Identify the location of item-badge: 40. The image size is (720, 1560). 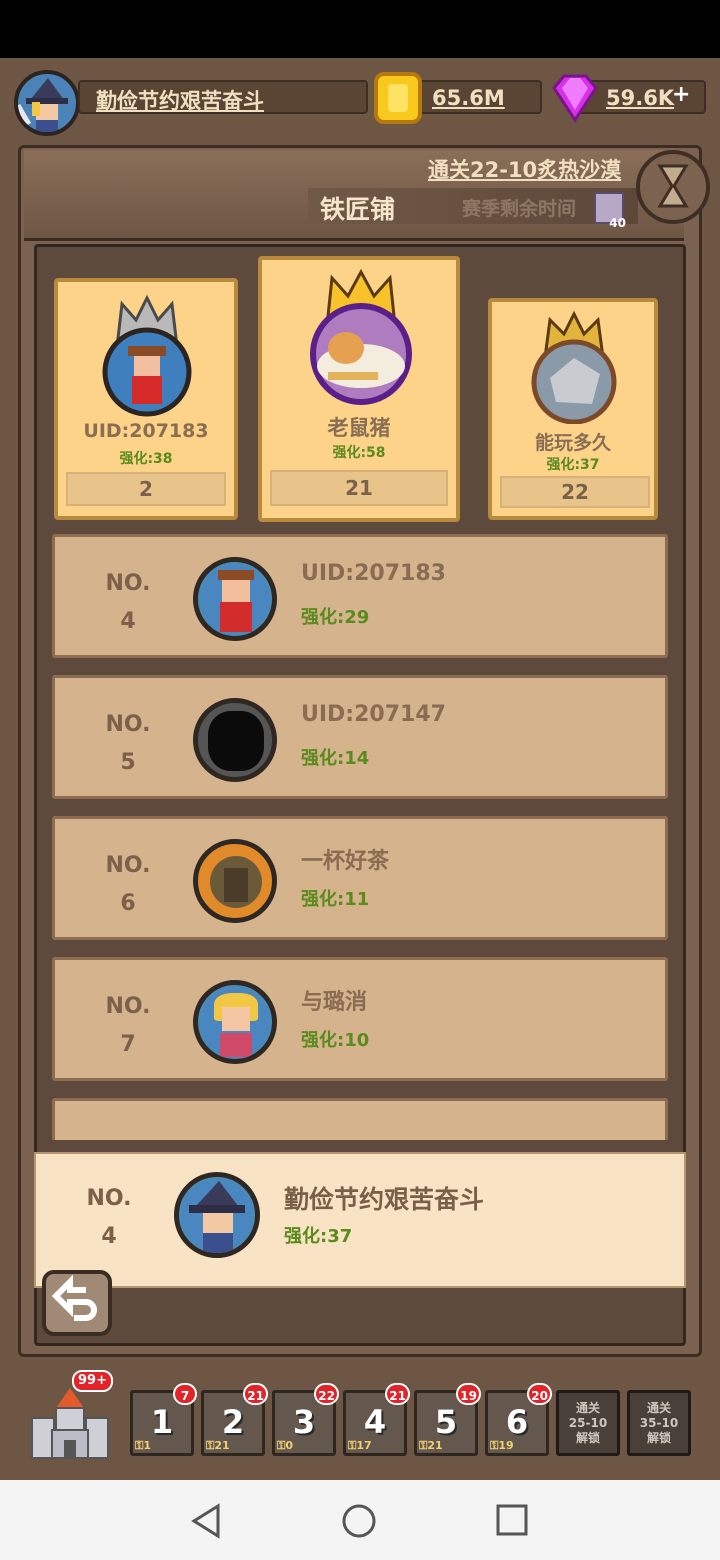
(617, 223).